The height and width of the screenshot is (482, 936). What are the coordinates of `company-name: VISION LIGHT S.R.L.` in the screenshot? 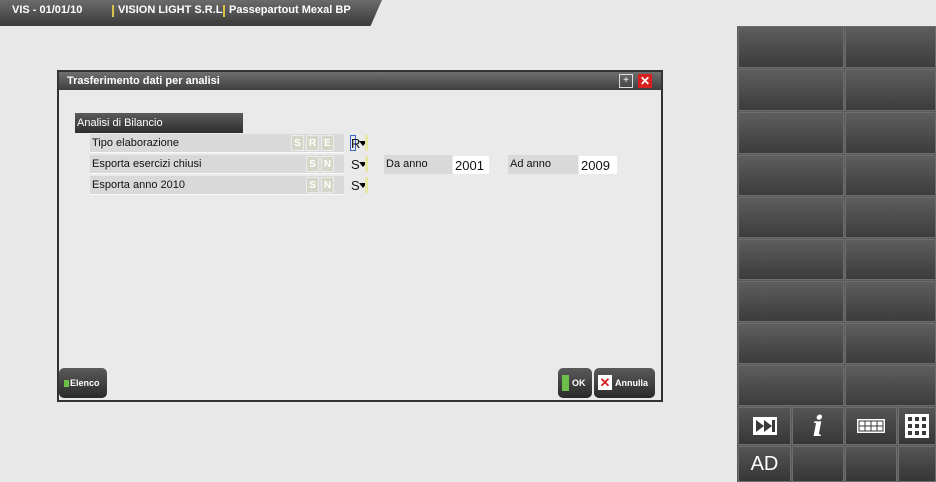 It's located at (172, 10).